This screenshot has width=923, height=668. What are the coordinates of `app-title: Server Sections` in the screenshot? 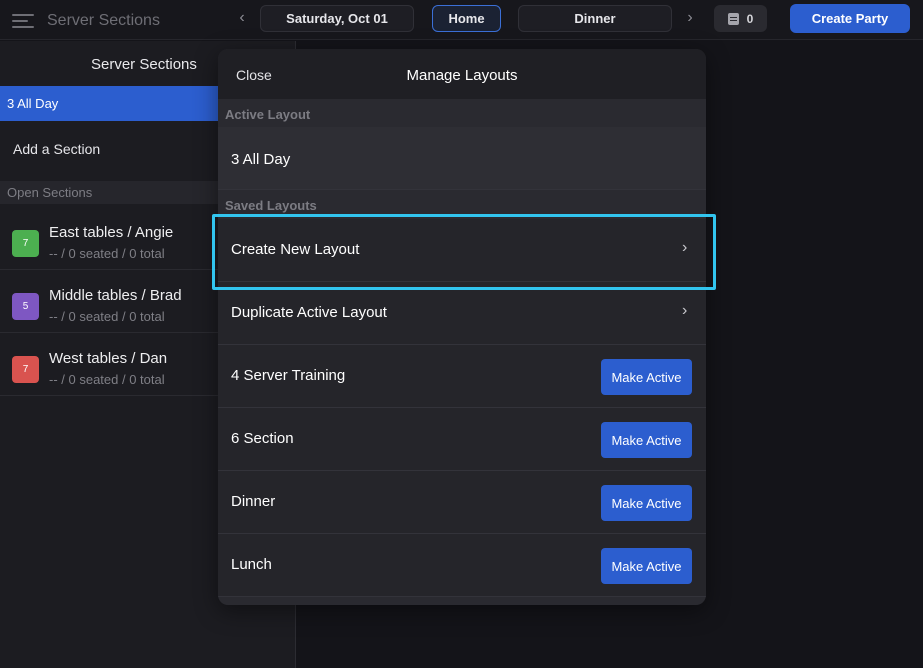 It's located at (103, 20).